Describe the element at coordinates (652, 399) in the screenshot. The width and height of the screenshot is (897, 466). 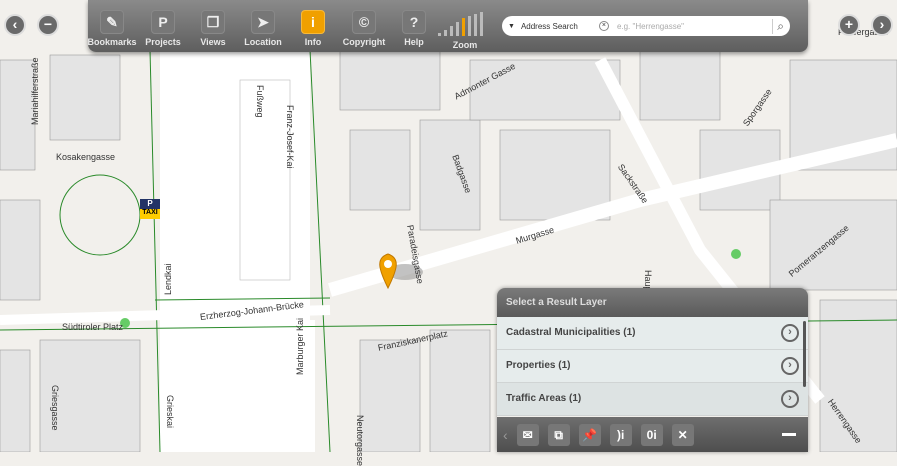
I see `result-row: Traffic Areas (1) ›` at that location.